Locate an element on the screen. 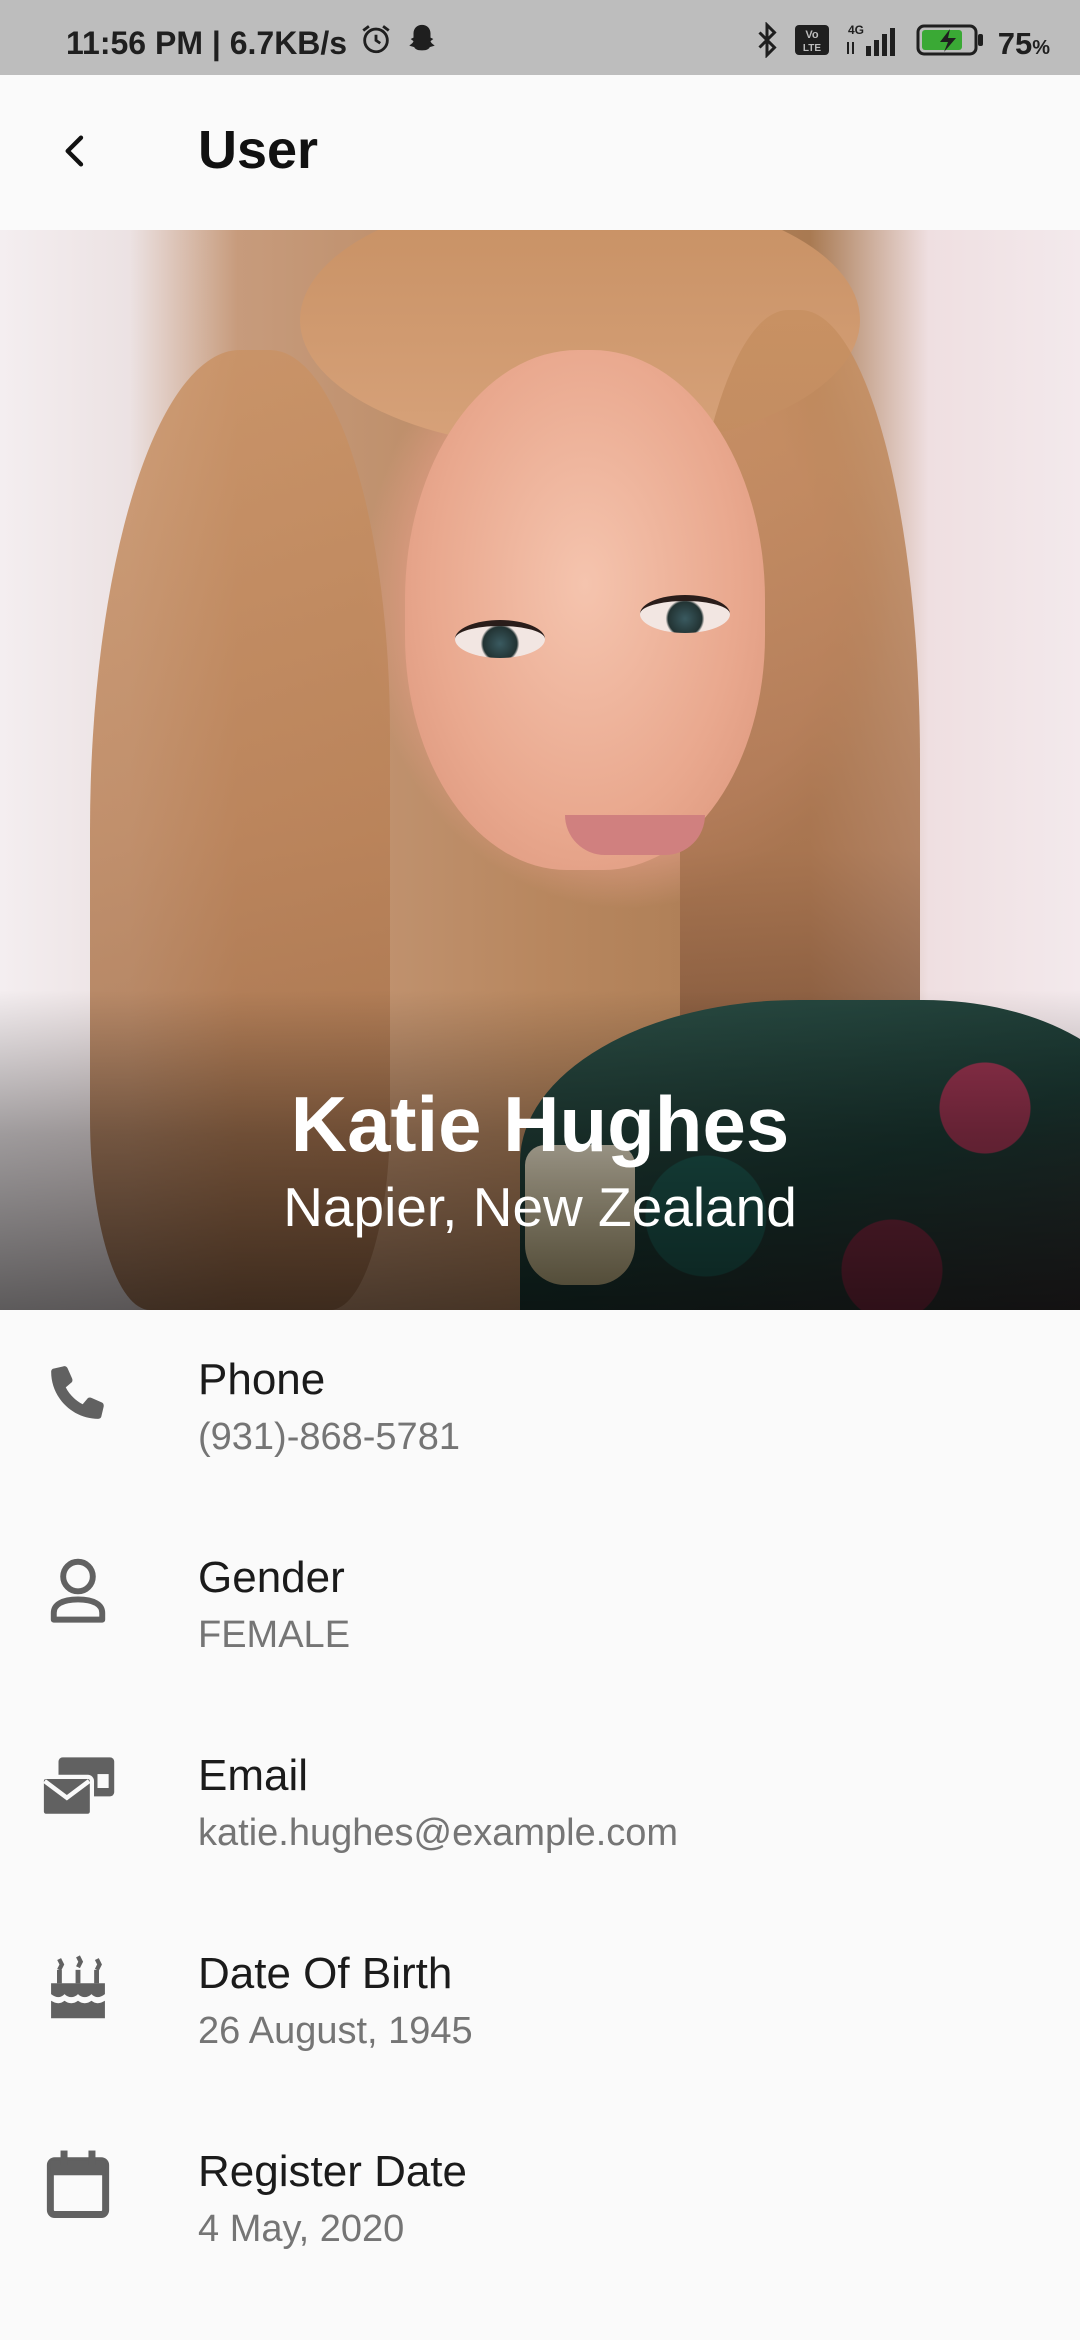 The height and width of the screenshot is (2340, 1080). status-bar: 11:56 PM | 6.7KB/s Vo LTE 4G 75% is located at coordinates (540, 37).